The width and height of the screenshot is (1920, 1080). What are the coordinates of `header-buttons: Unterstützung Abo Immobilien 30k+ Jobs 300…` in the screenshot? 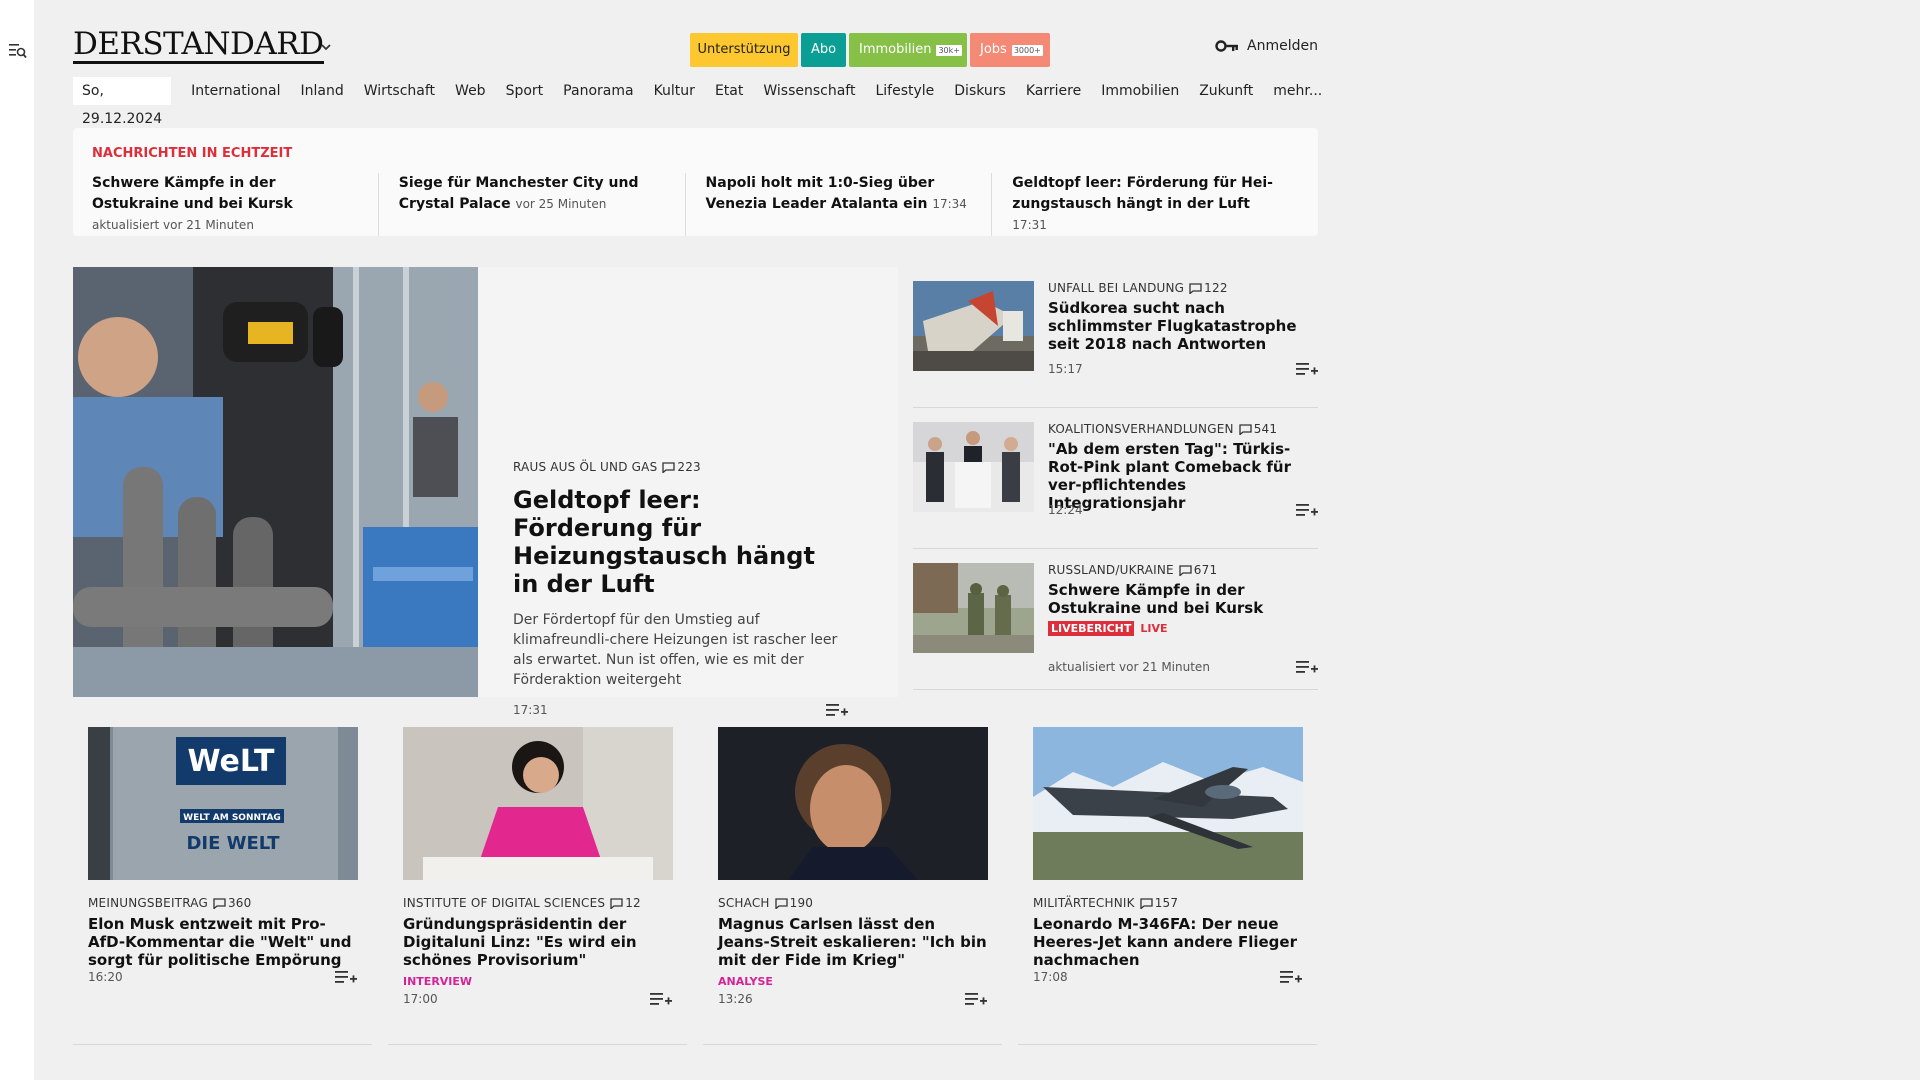 It's located at (870, 50).